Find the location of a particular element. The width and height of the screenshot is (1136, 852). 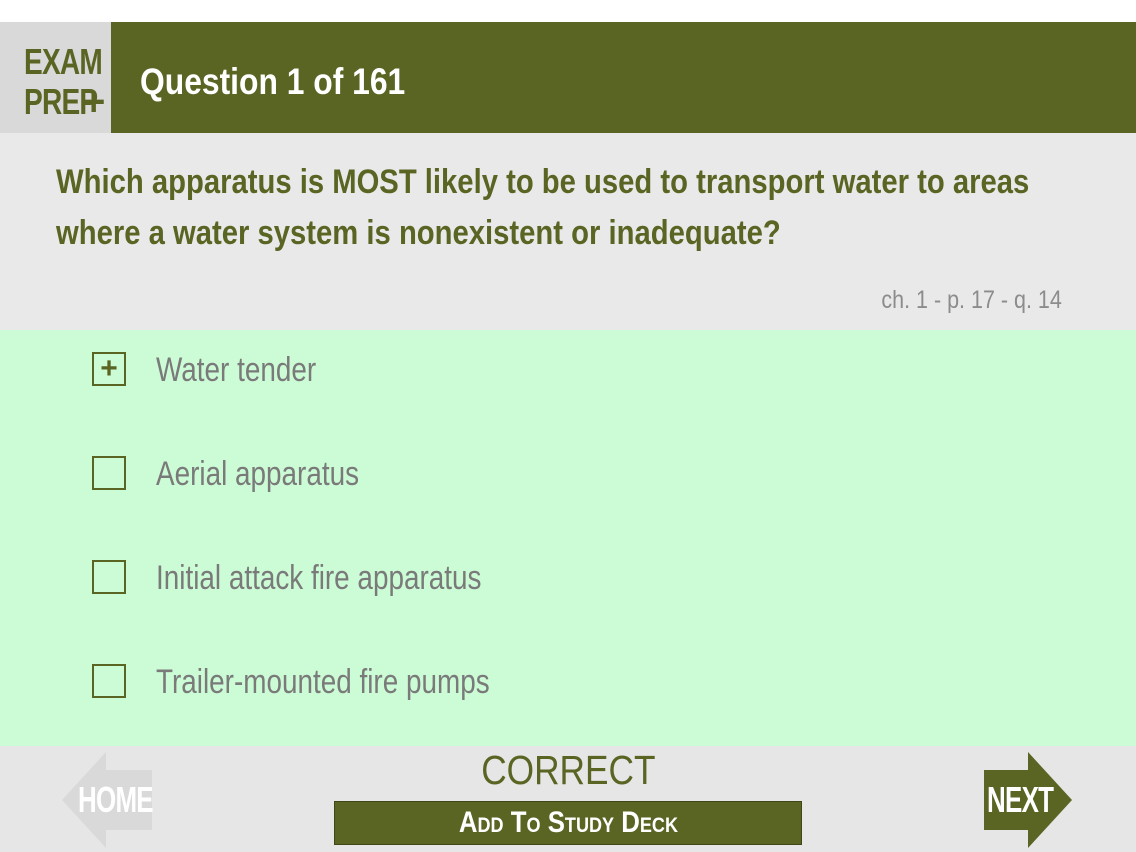

plus-icon: + is located at coordinates (109, 368).